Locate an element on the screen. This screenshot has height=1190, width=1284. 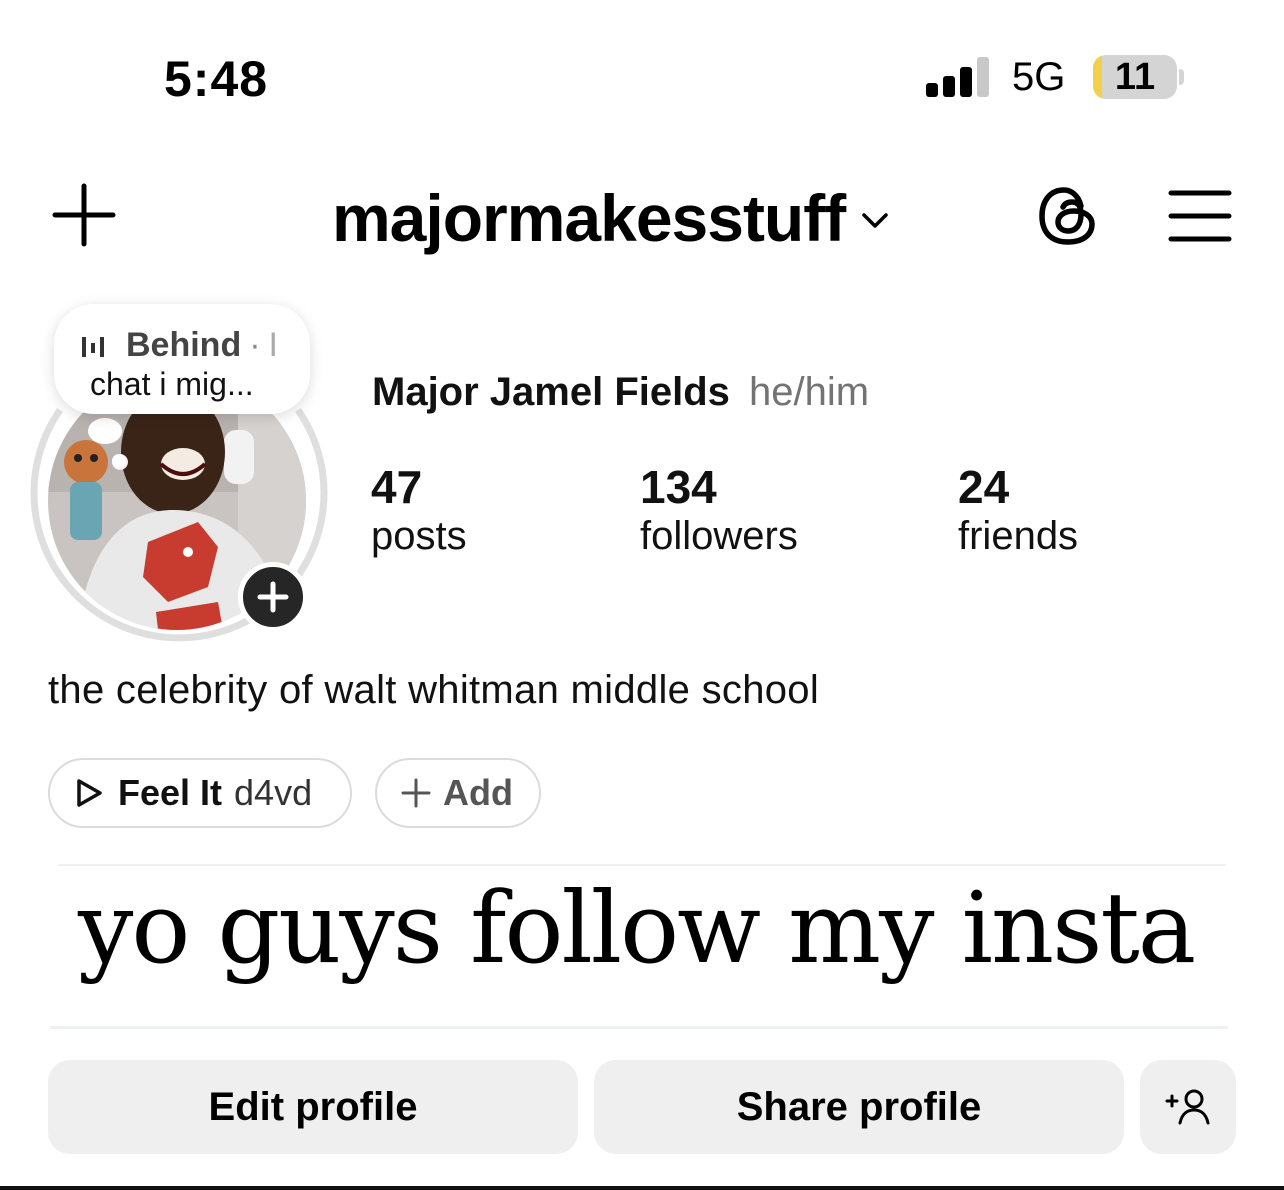
network-type: 5G is located at coordinates (1039, 77).